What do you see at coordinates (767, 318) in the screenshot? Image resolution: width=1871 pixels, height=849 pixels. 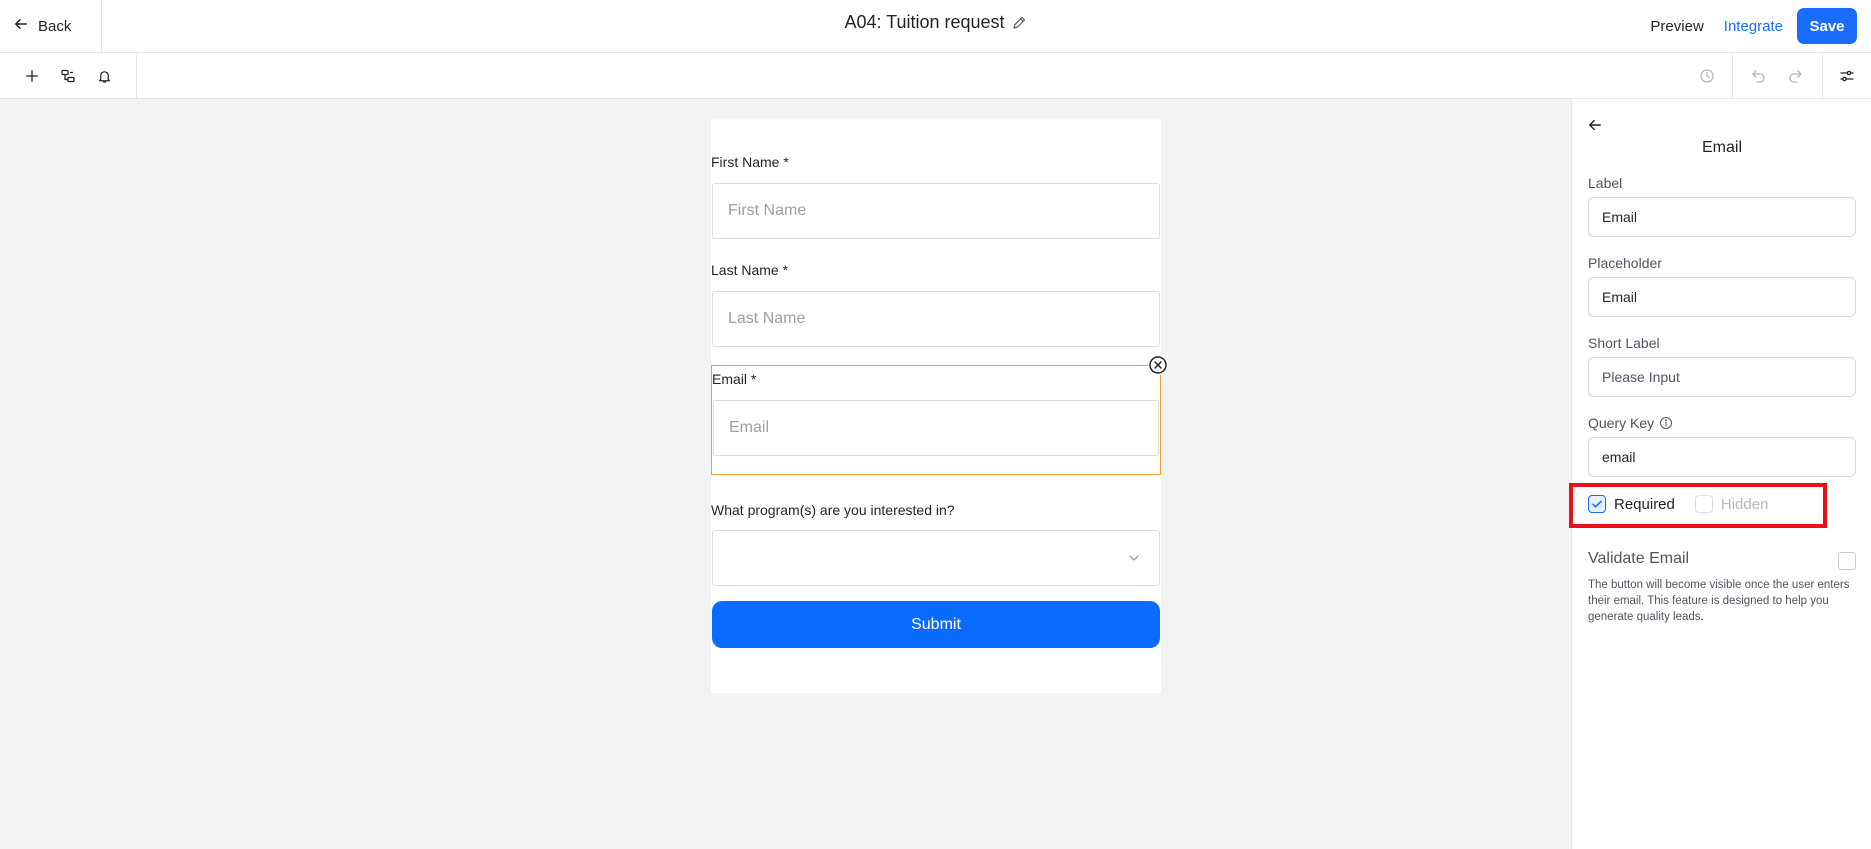 I see `last-name-placeholder: Last Name` at bounding box center [767, 318].